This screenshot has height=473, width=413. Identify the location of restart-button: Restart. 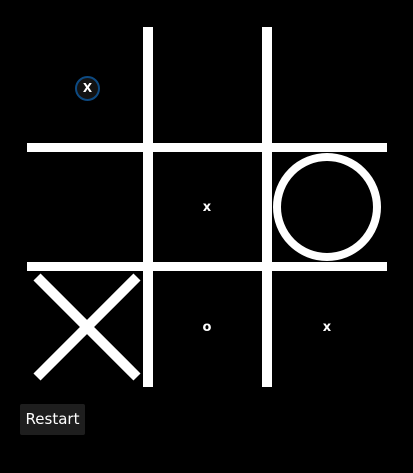
(52, 419).